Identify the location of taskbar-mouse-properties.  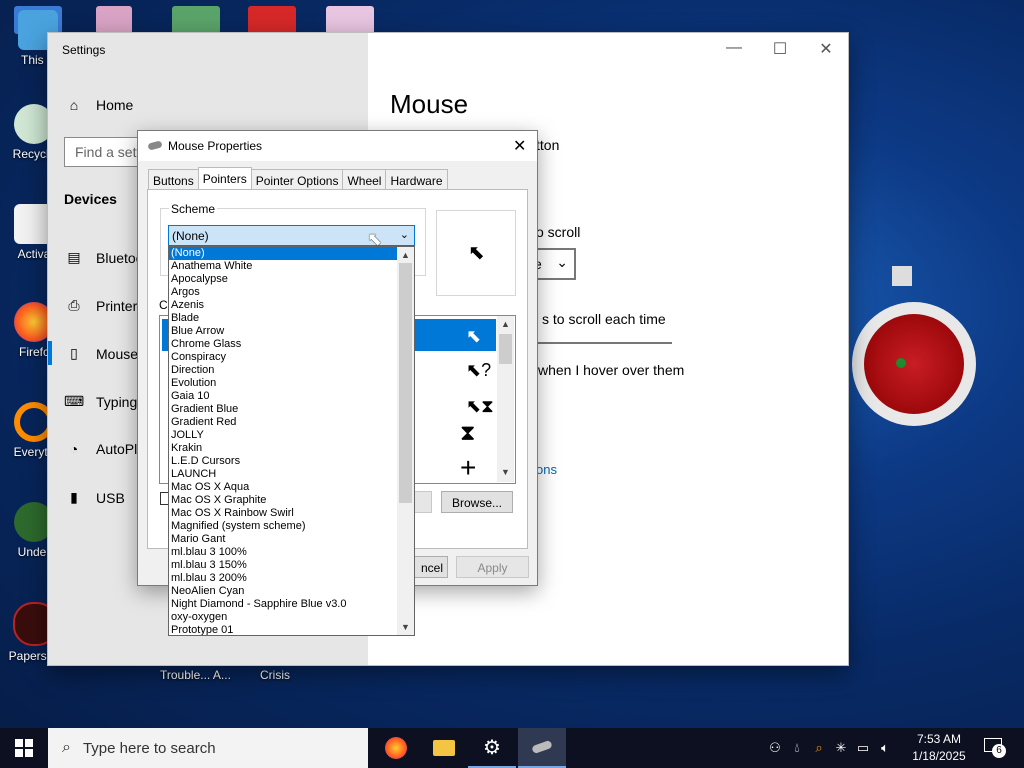
(542, 748).